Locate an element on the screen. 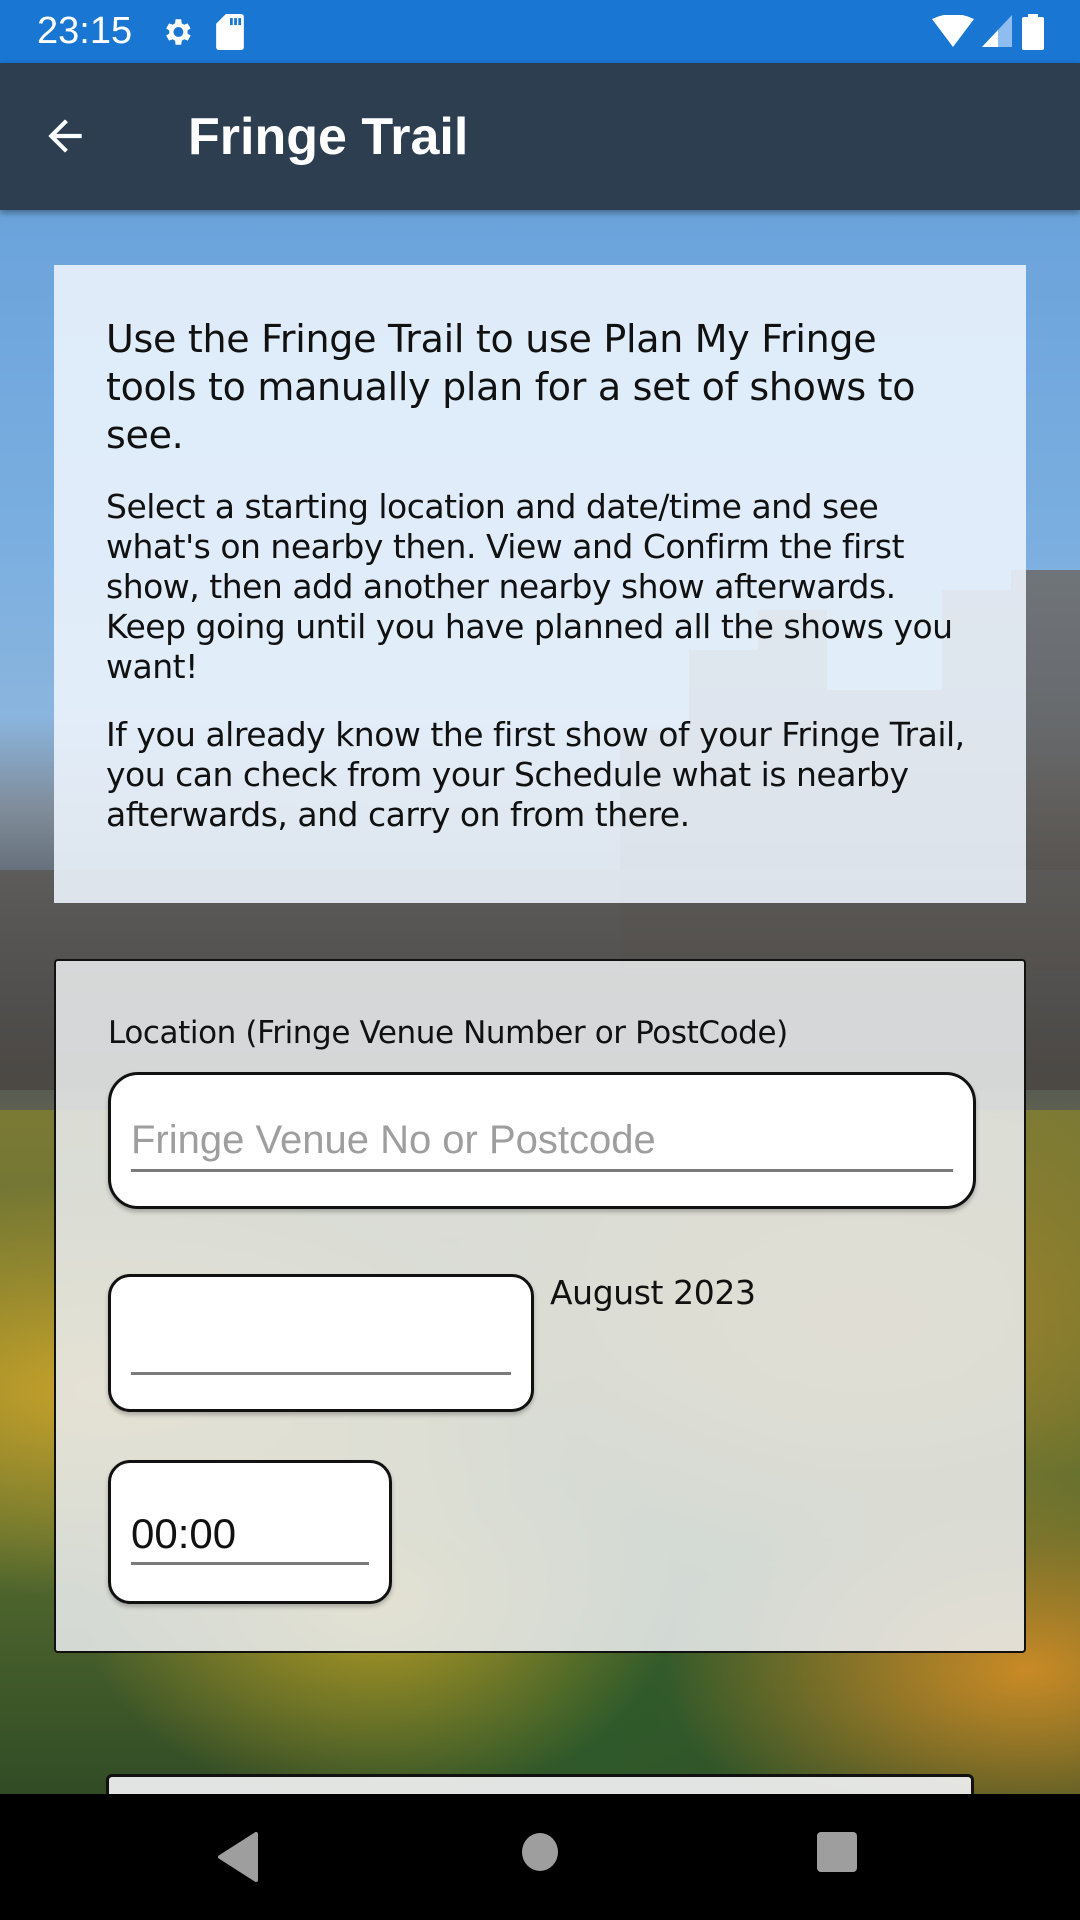 The image size is (1080, 1920). status-bar: 23:15 is located at coordinates (540, 31).